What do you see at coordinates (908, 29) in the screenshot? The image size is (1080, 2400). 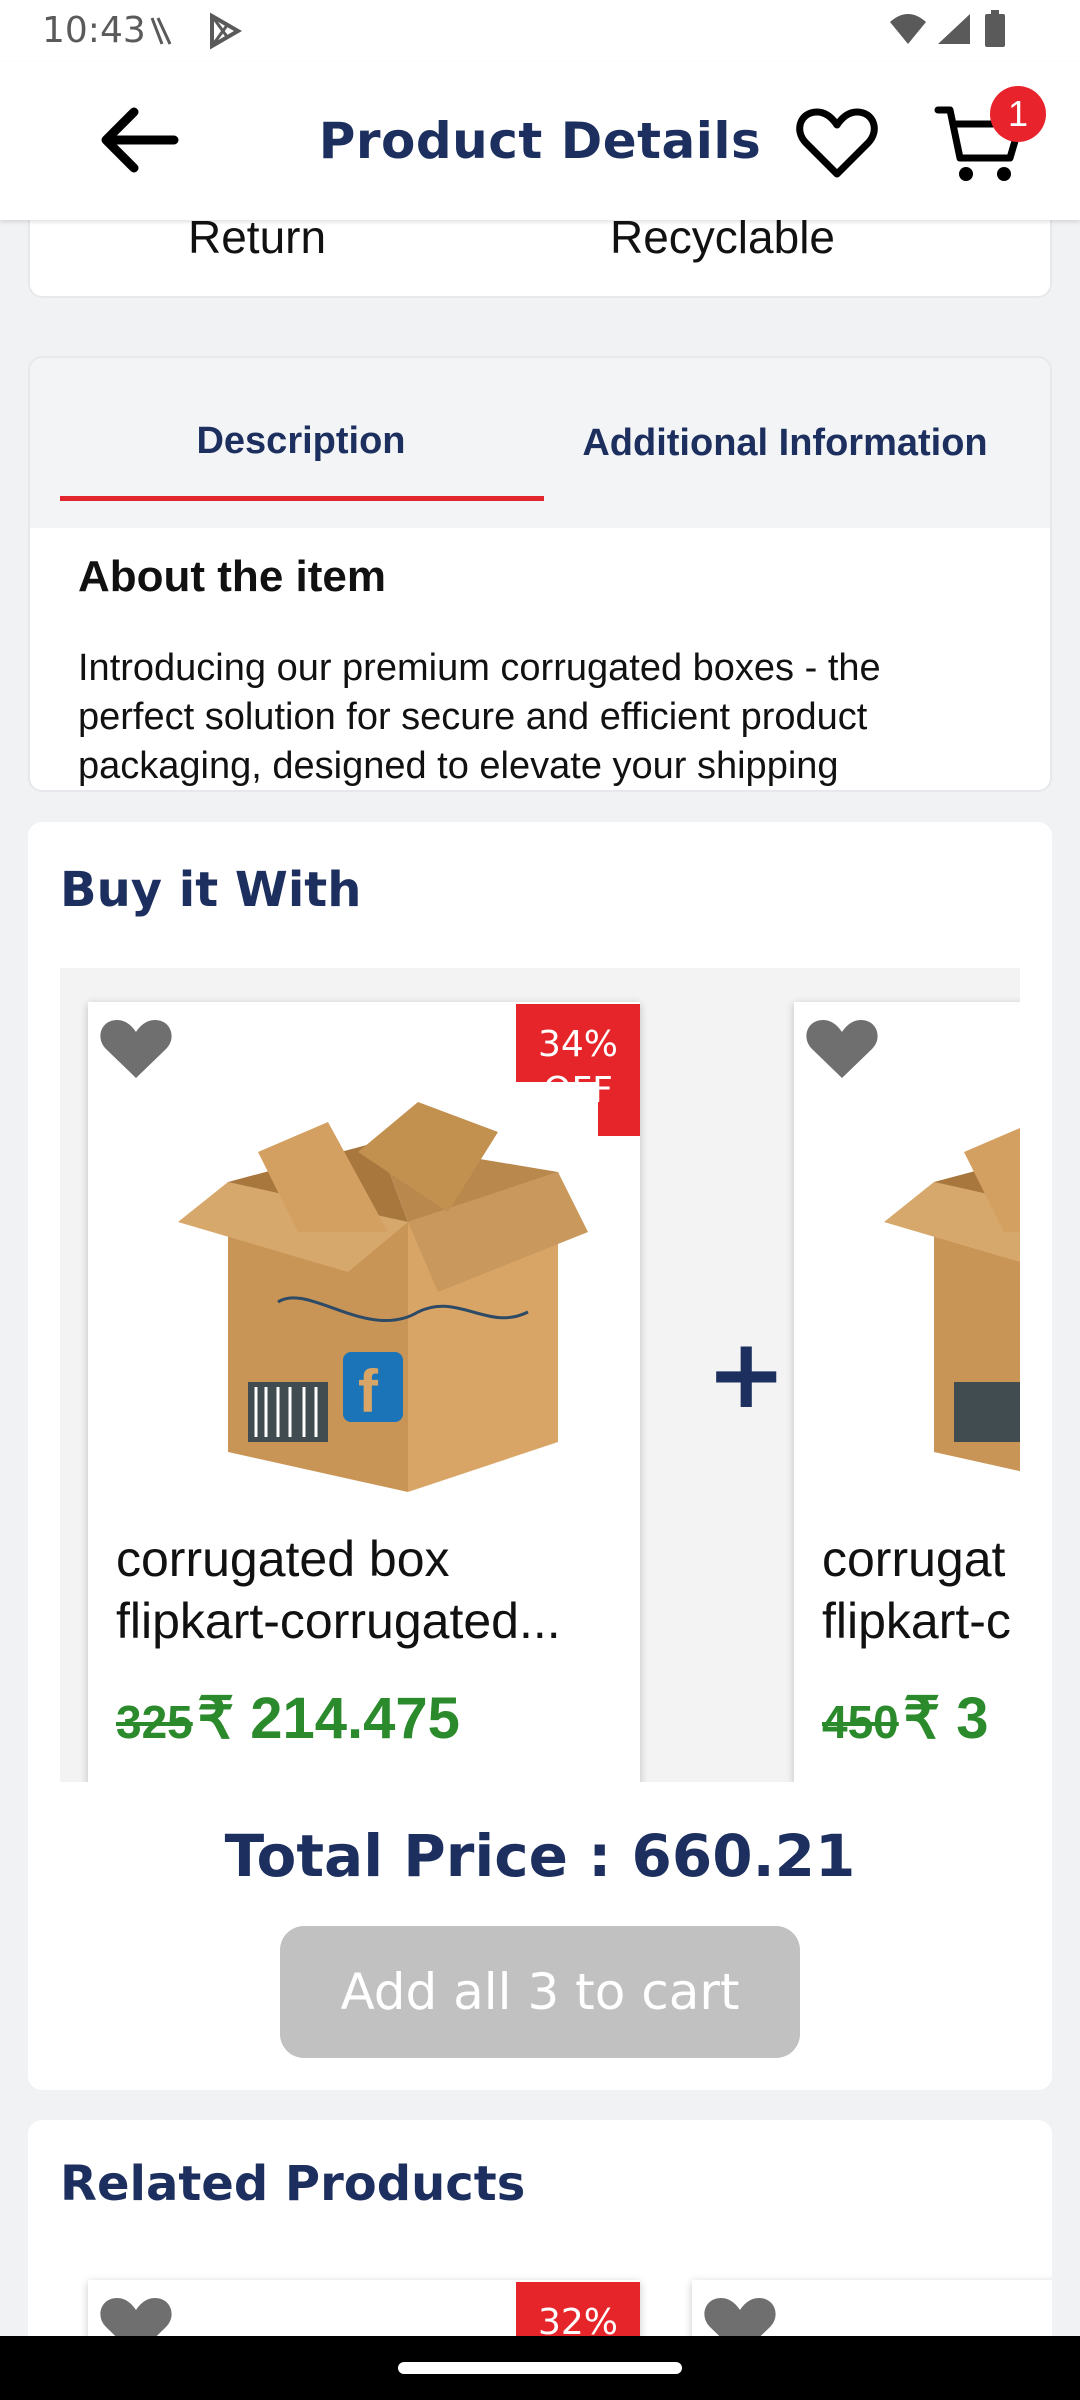 I see `wifi-icon` at bounding box center [908, 29].